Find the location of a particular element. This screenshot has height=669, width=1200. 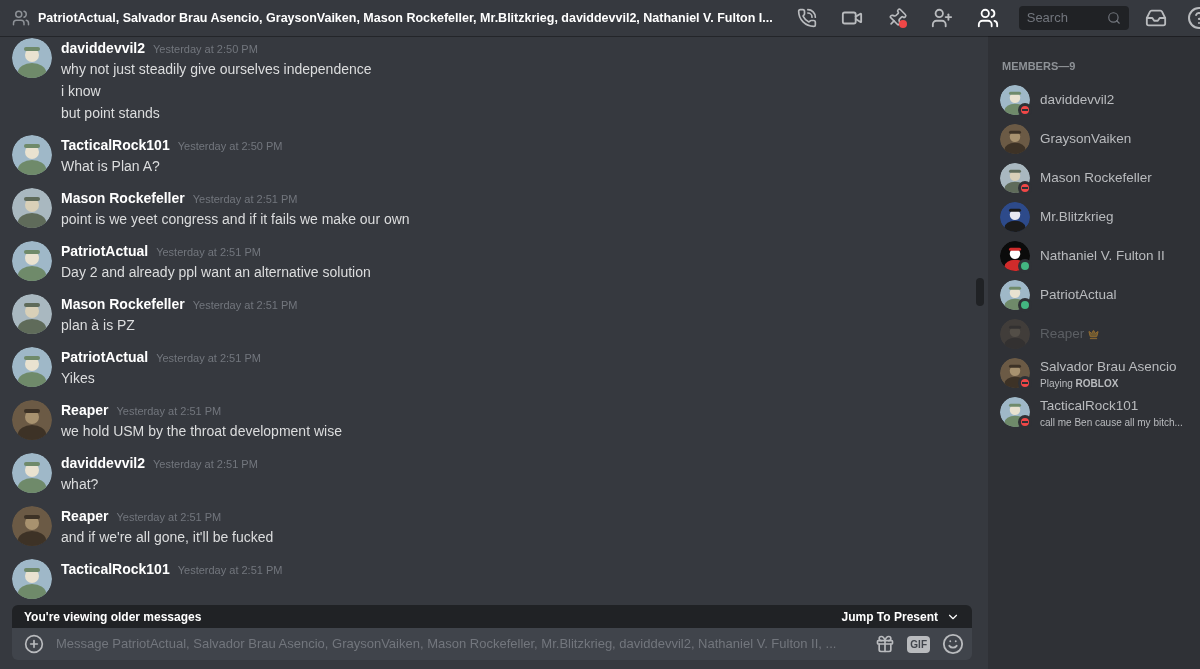

member-activity: Playing ROBLOX is located at coordinates (1080, 383).